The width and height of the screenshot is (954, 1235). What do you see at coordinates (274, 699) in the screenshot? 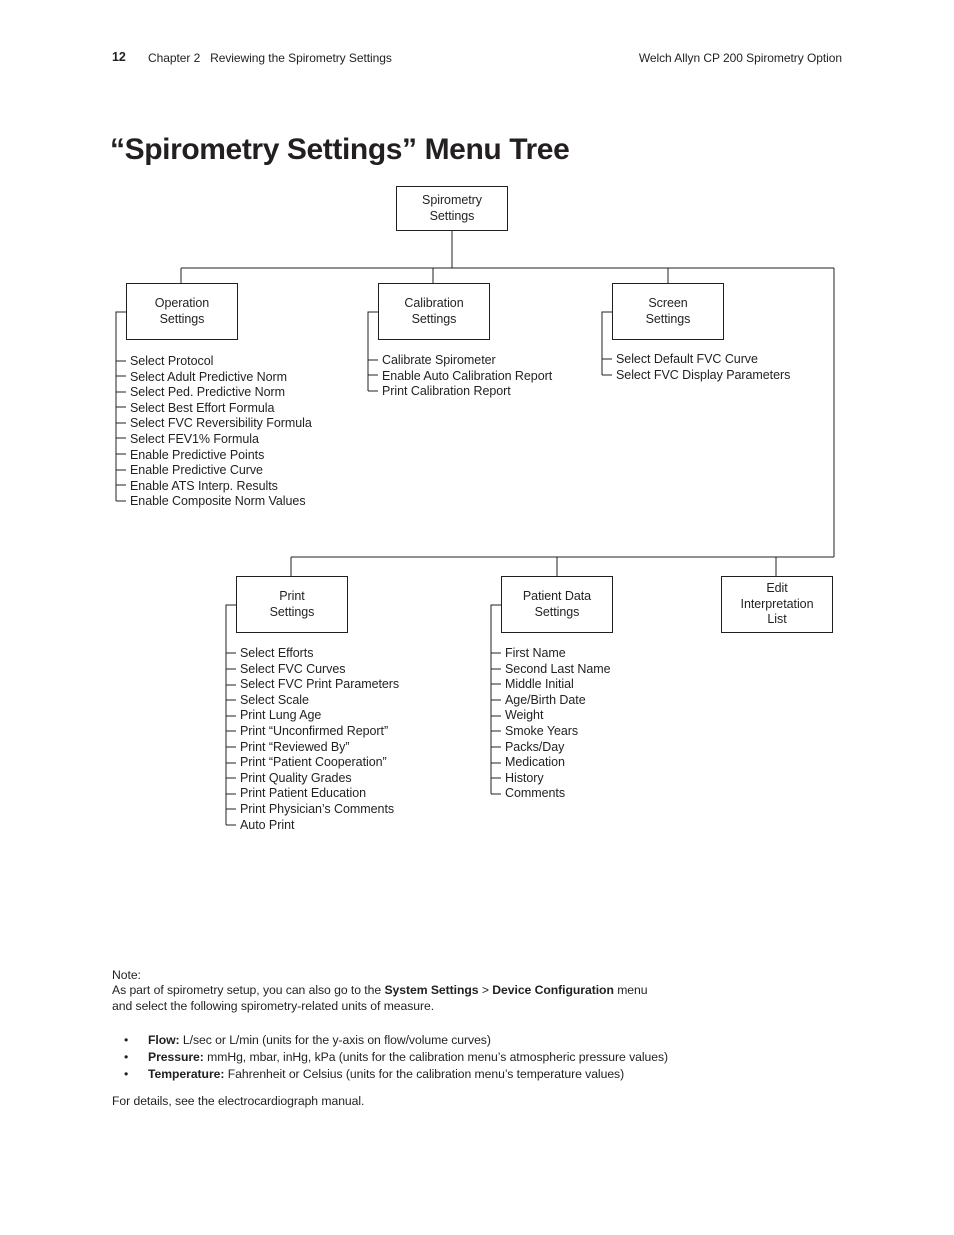
I see `leaf-item: Select Scale` at bounding box center [274, 699].